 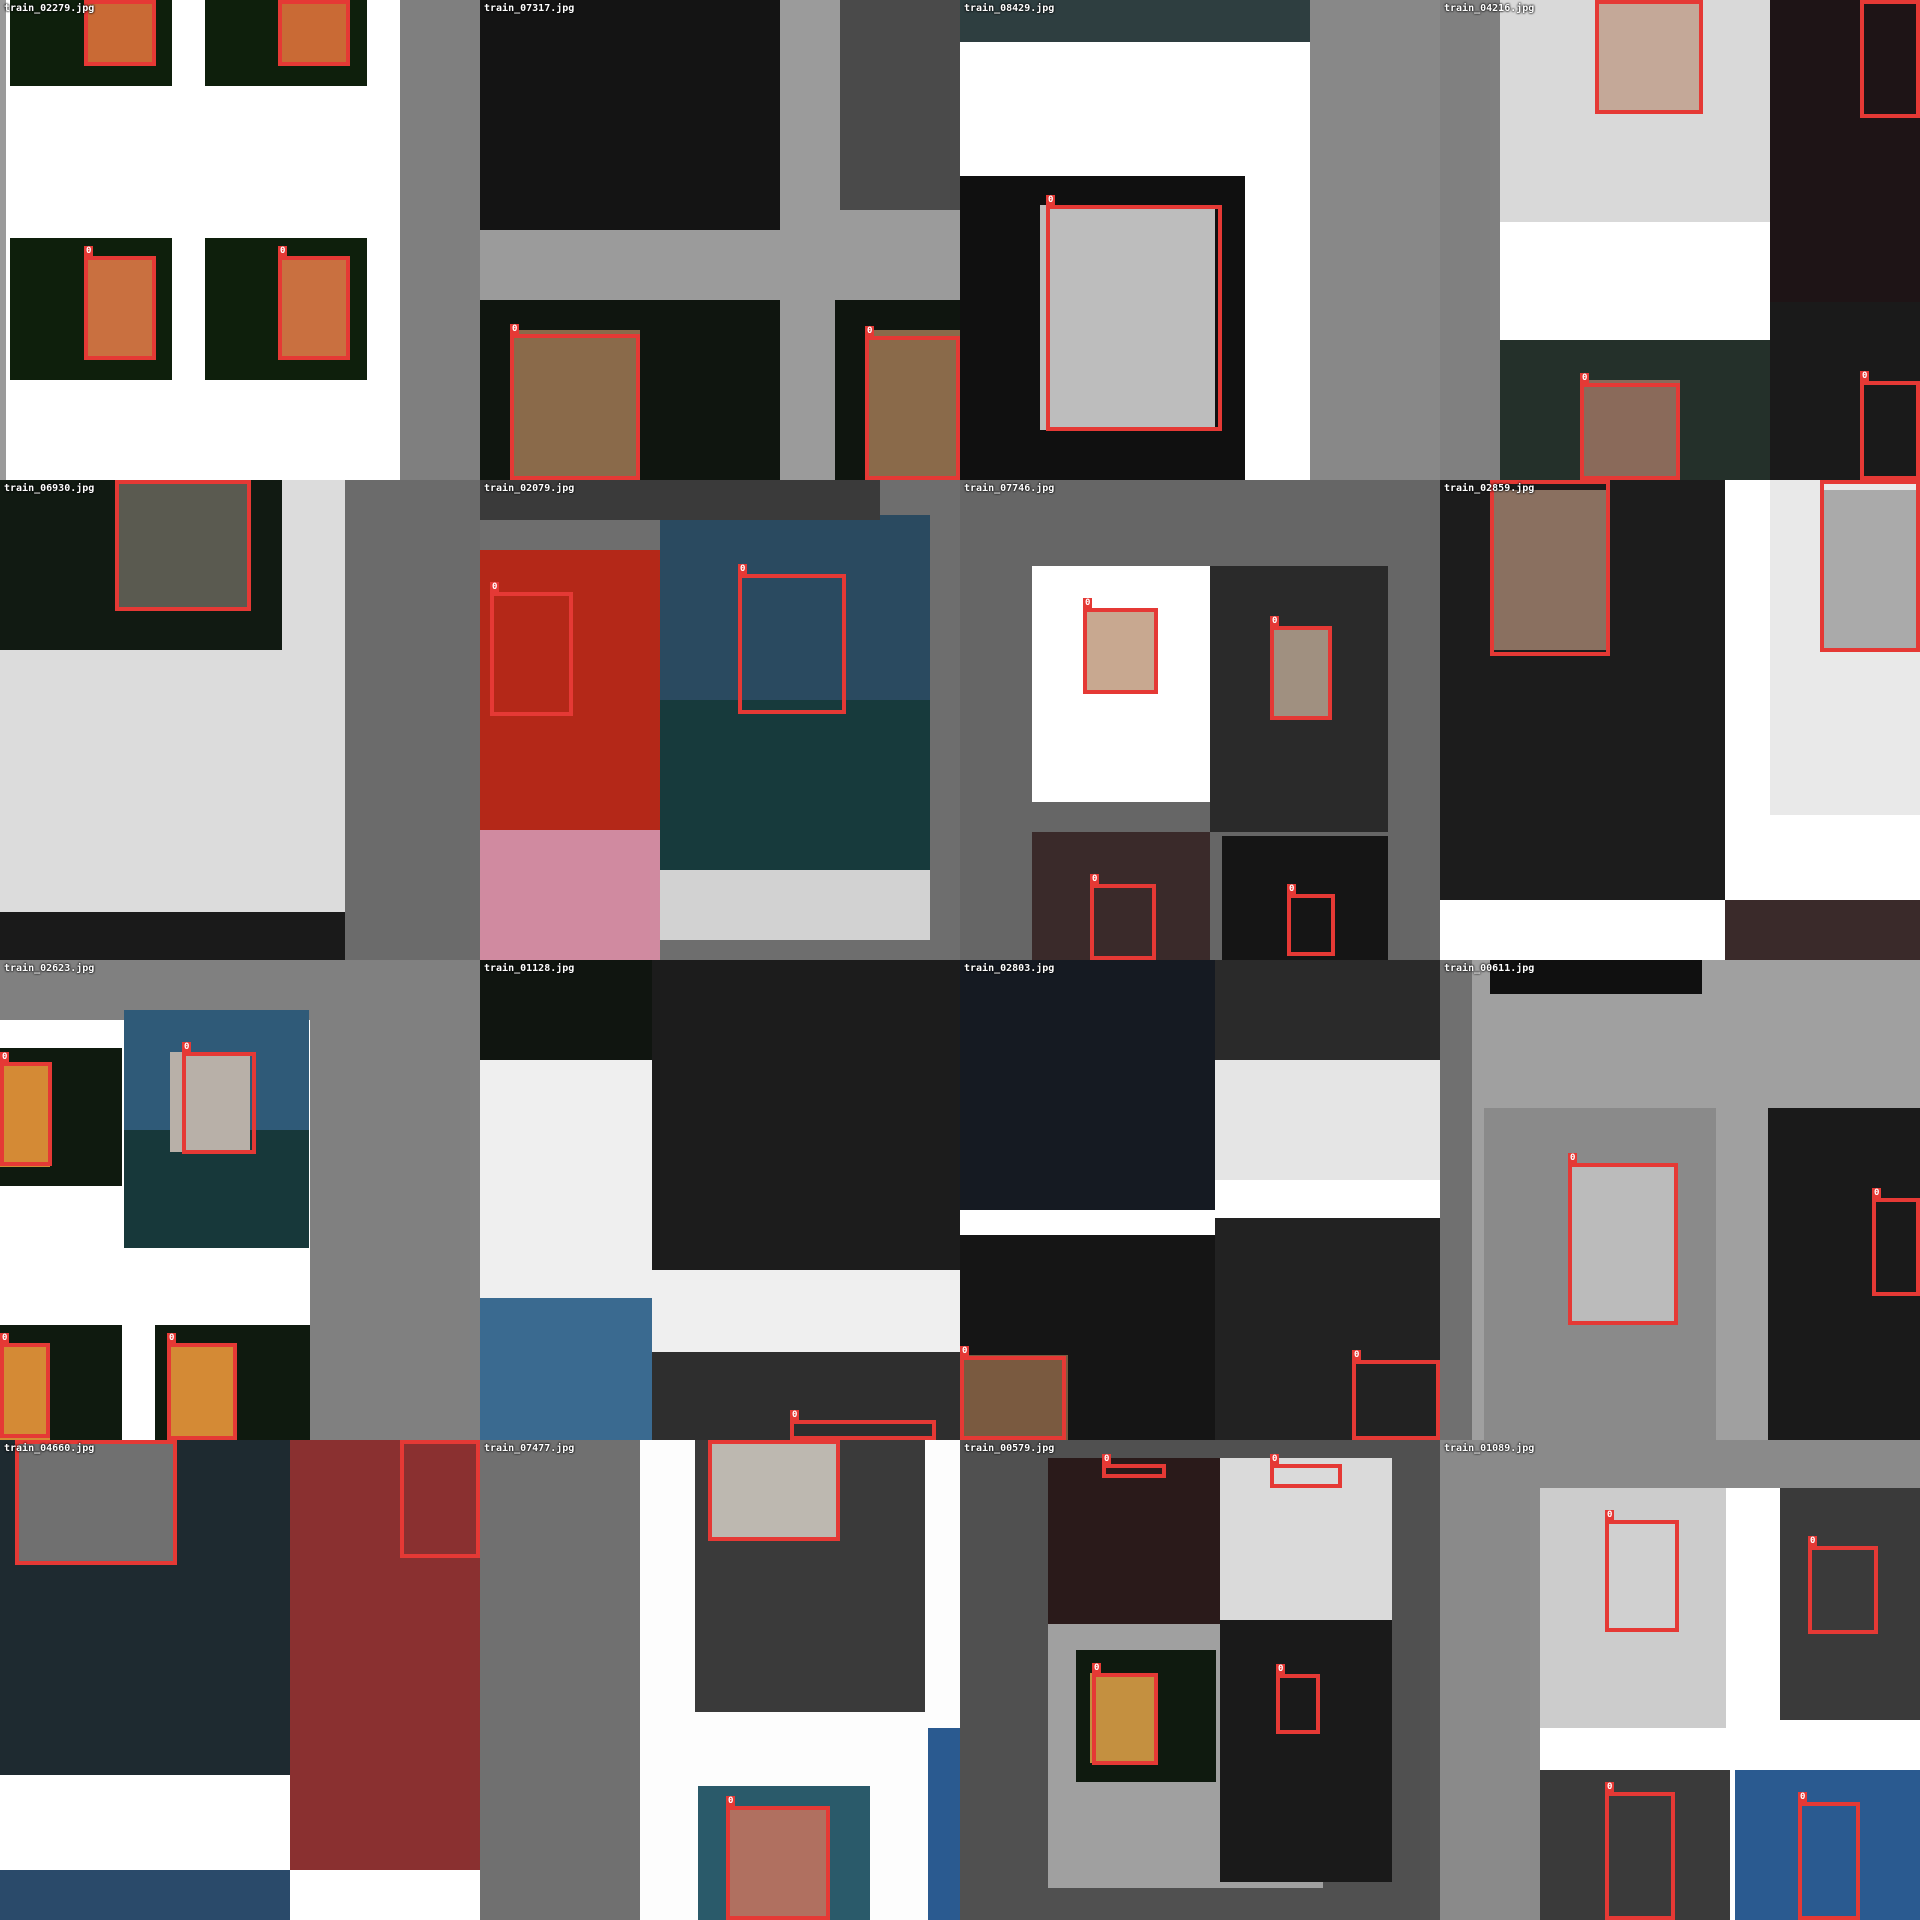 I want to click on tile-filename: train_07317.jpg, so click(x=529, y=8).